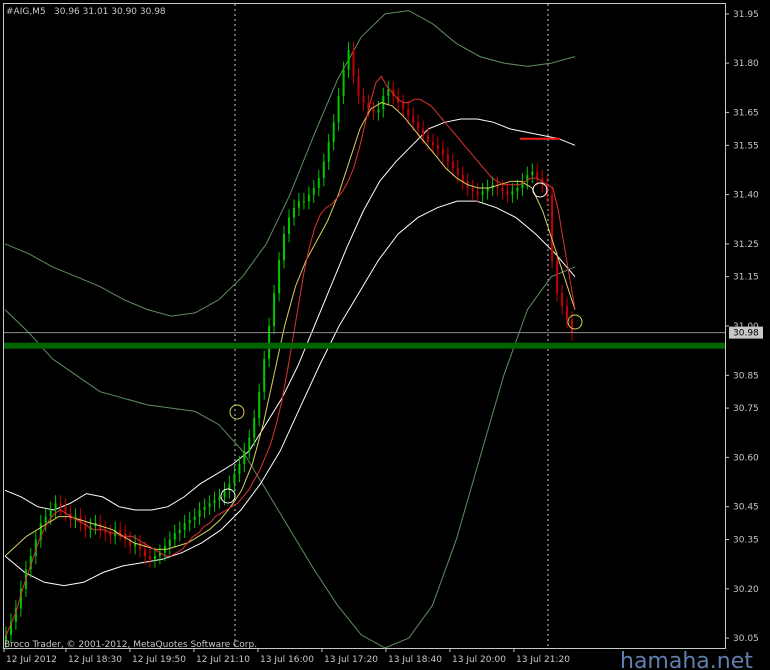  Describe the element at coordinates (746, 278) in the screenshot. I see `y-tick-label: 31.15` at that location.